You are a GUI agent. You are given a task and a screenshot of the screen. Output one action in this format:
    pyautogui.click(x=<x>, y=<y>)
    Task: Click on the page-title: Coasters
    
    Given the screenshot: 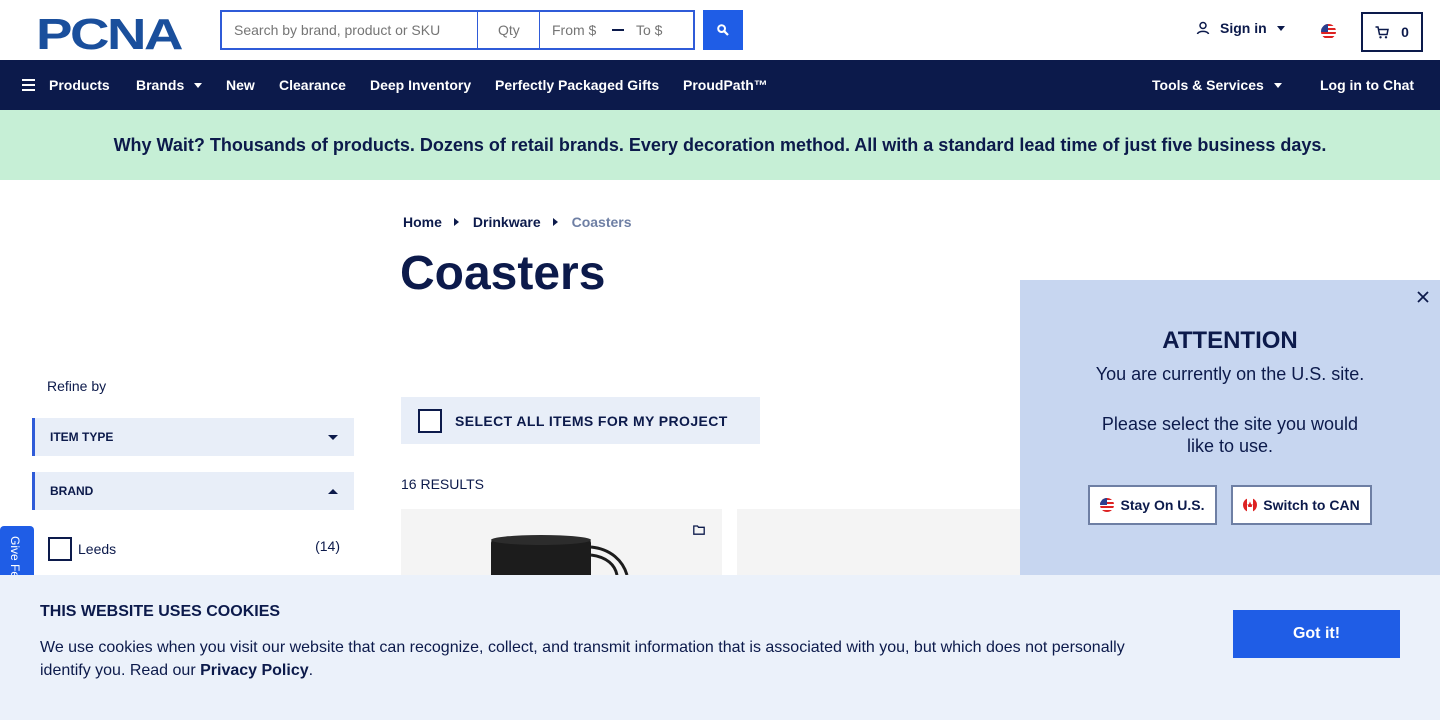 What is the action you would take?
    pyautogui.click(x=503, y=273)
    